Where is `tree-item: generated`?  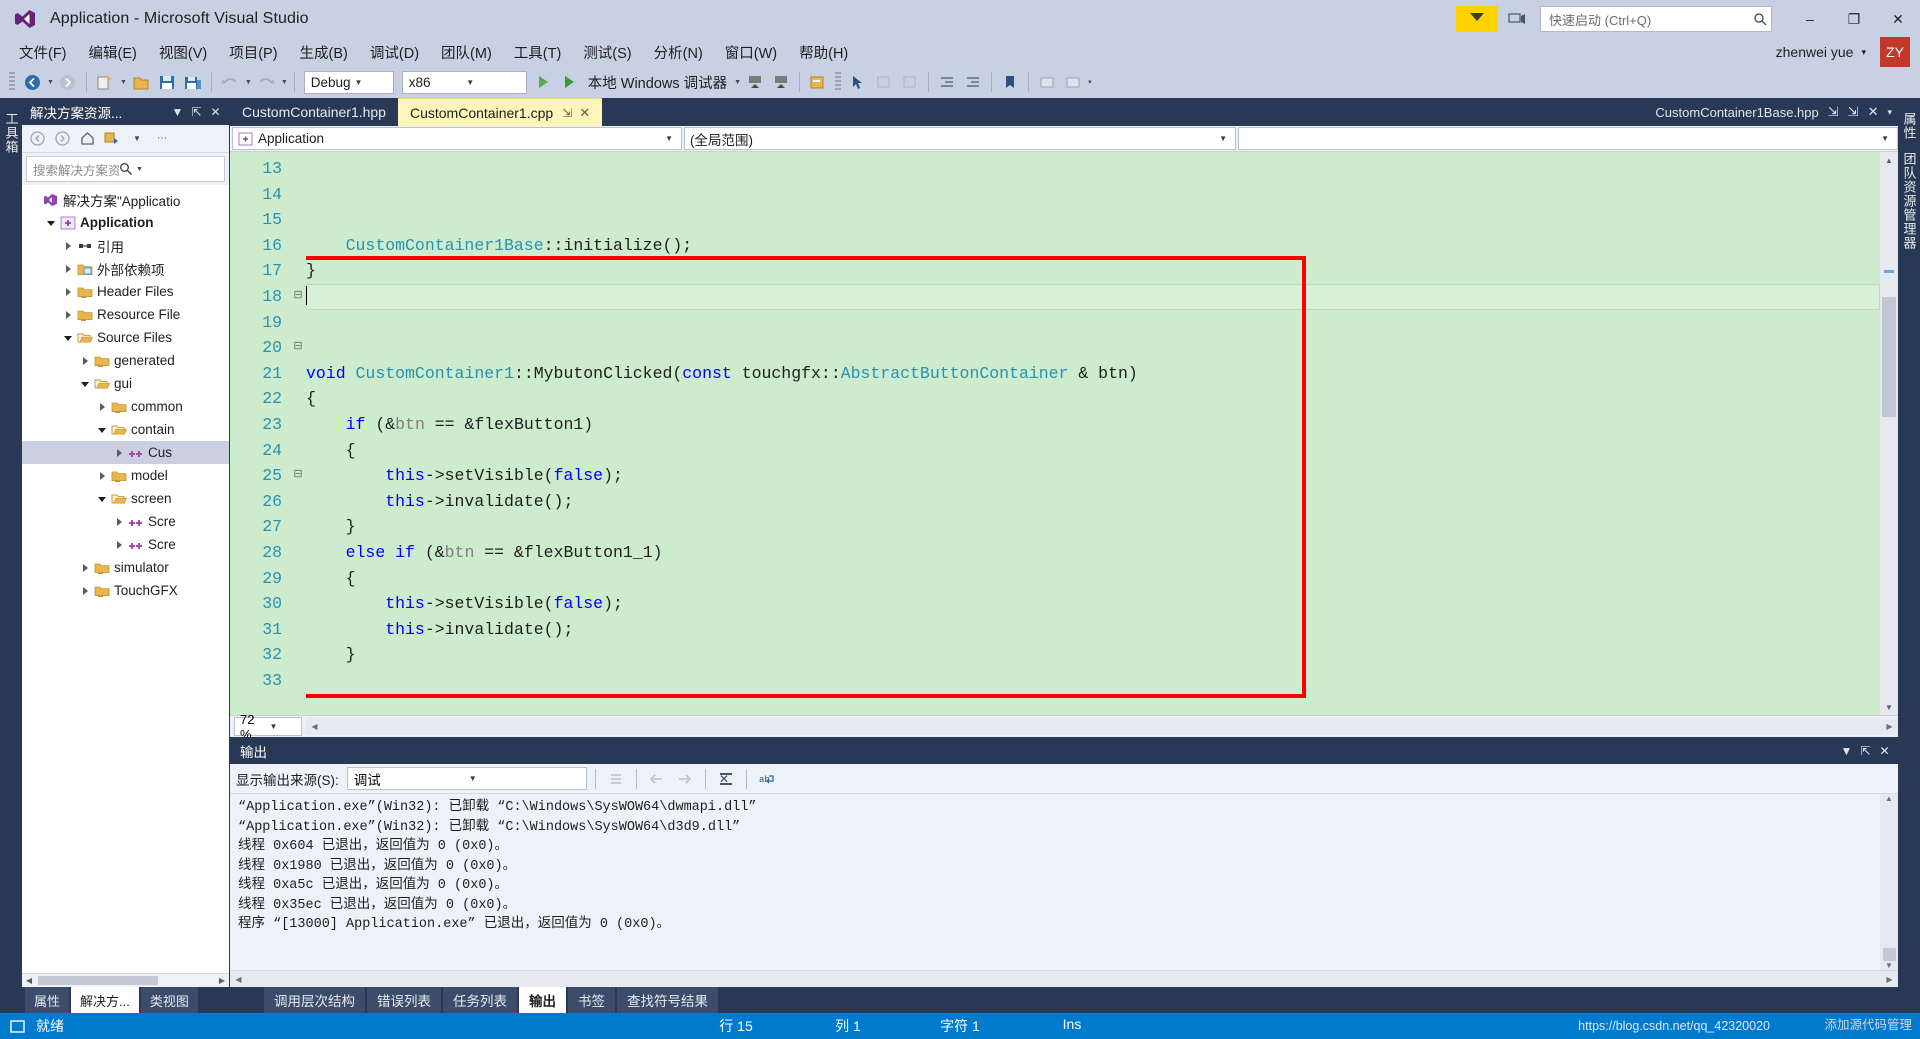 tree-item: generated is located at coordinates (125, 360).